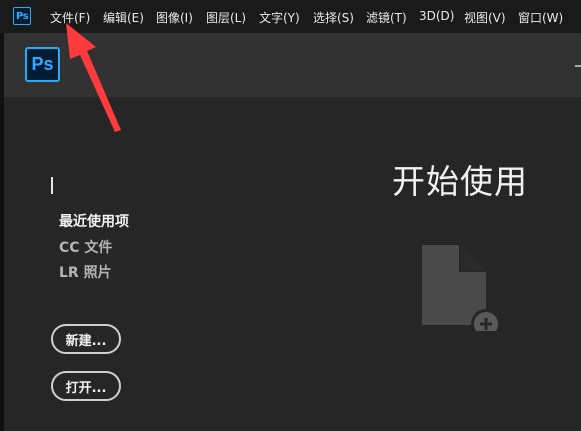  Describe the element at coordinates (460, 181) in the screenshot. I see `page-title: 开始使用` at that location.